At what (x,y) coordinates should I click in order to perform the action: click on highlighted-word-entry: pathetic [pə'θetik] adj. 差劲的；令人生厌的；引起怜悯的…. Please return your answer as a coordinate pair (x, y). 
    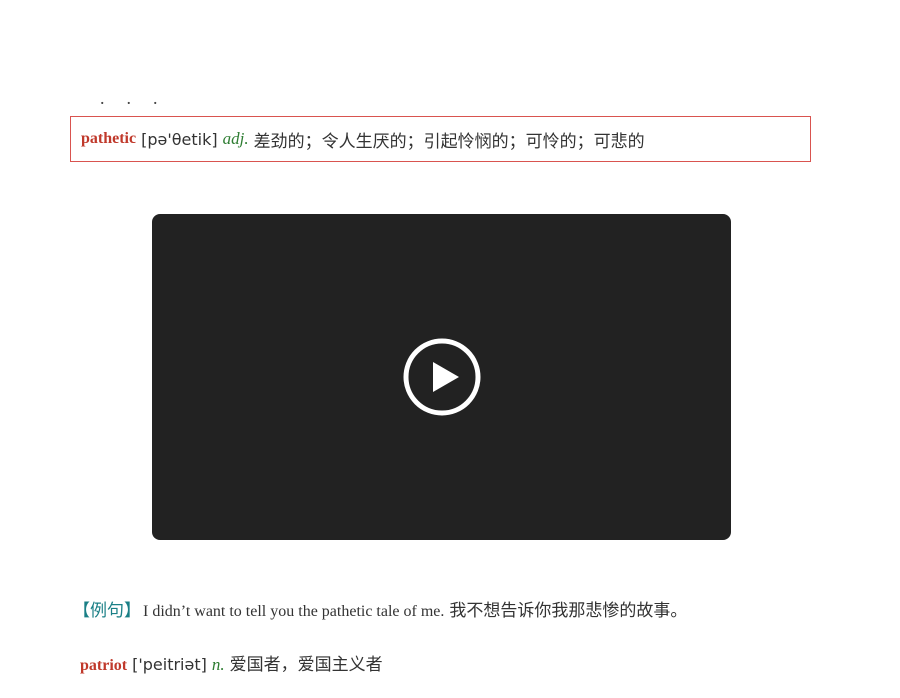
    Looking at the image, I should click on (440, 139).